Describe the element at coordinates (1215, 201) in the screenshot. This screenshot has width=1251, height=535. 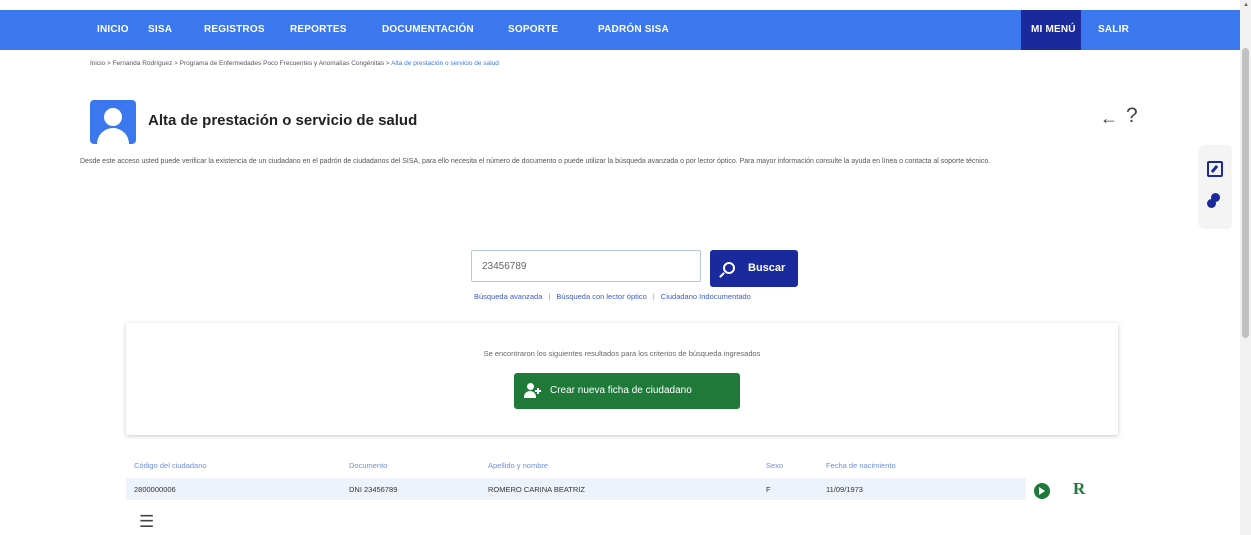
I see `pills-icon` at that location.